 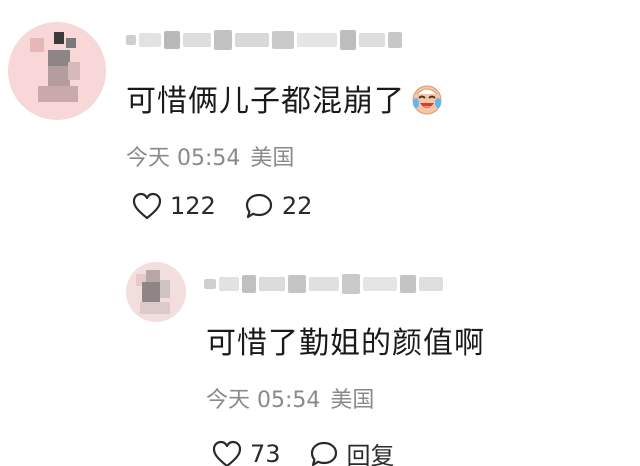 What do you see at coordinates (297, 206) in the screenshot?
I see `reply-count: 22` at bounding box center [297, 206].